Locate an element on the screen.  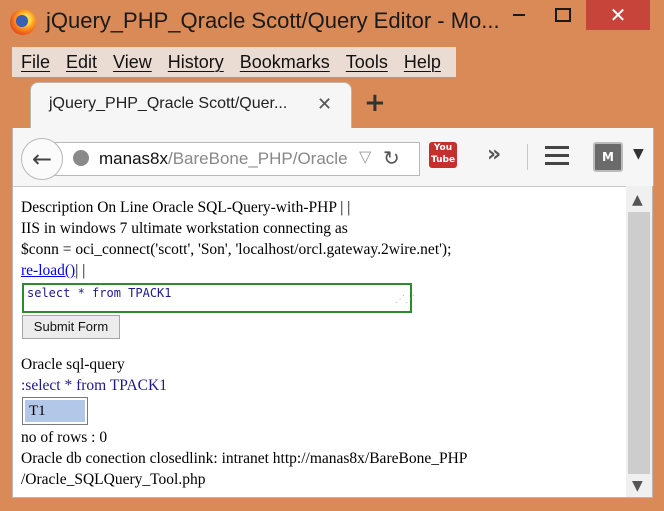
new-tab-icon: + is located at coordinates (375, 103).